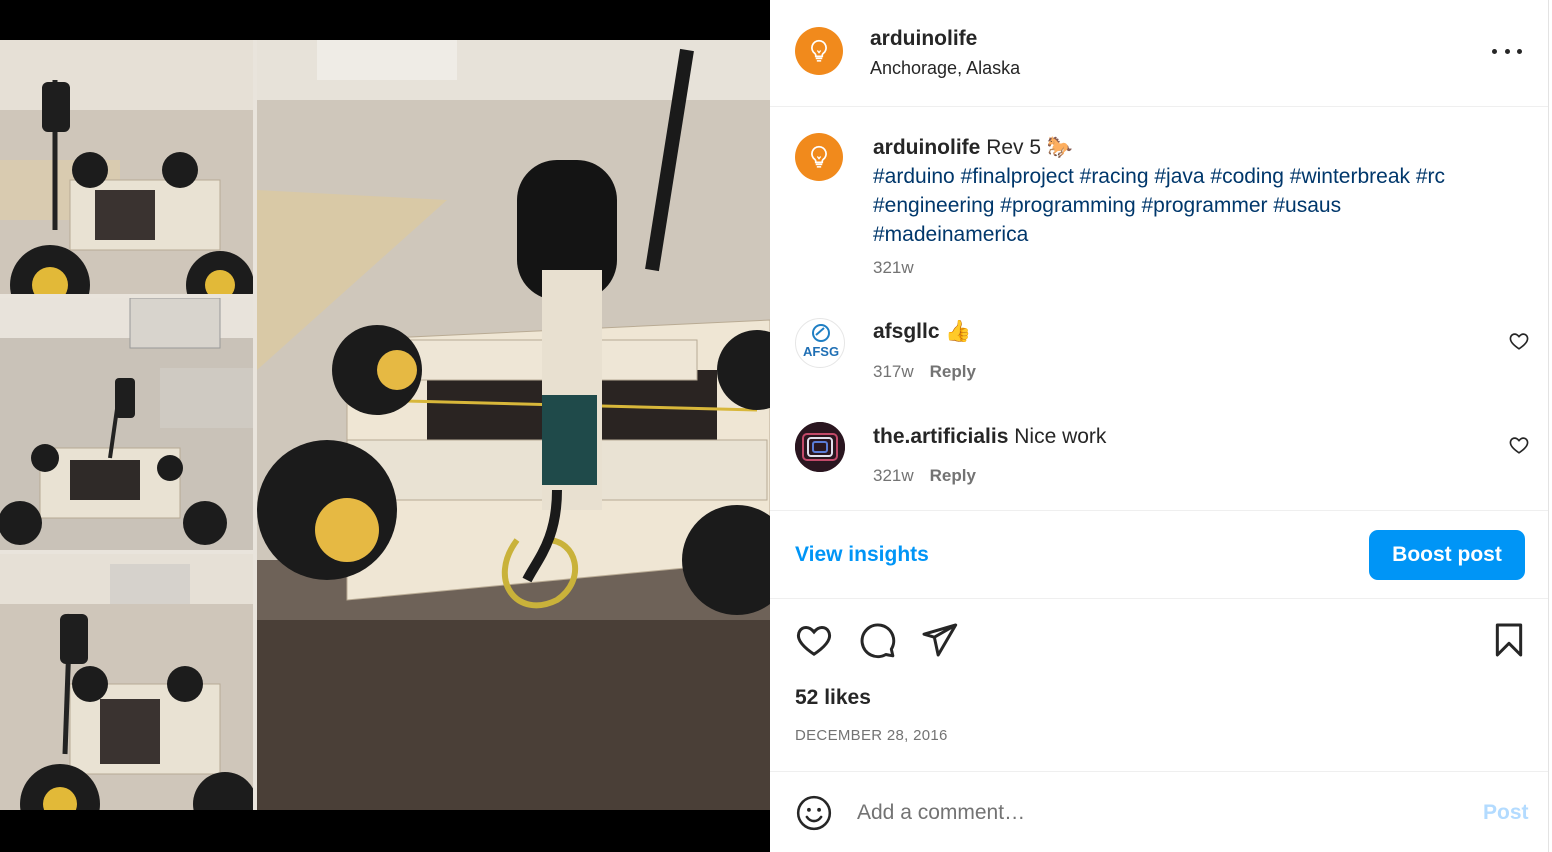  I want to click on comment-1-reply-button: Reply, so click(953, 371).